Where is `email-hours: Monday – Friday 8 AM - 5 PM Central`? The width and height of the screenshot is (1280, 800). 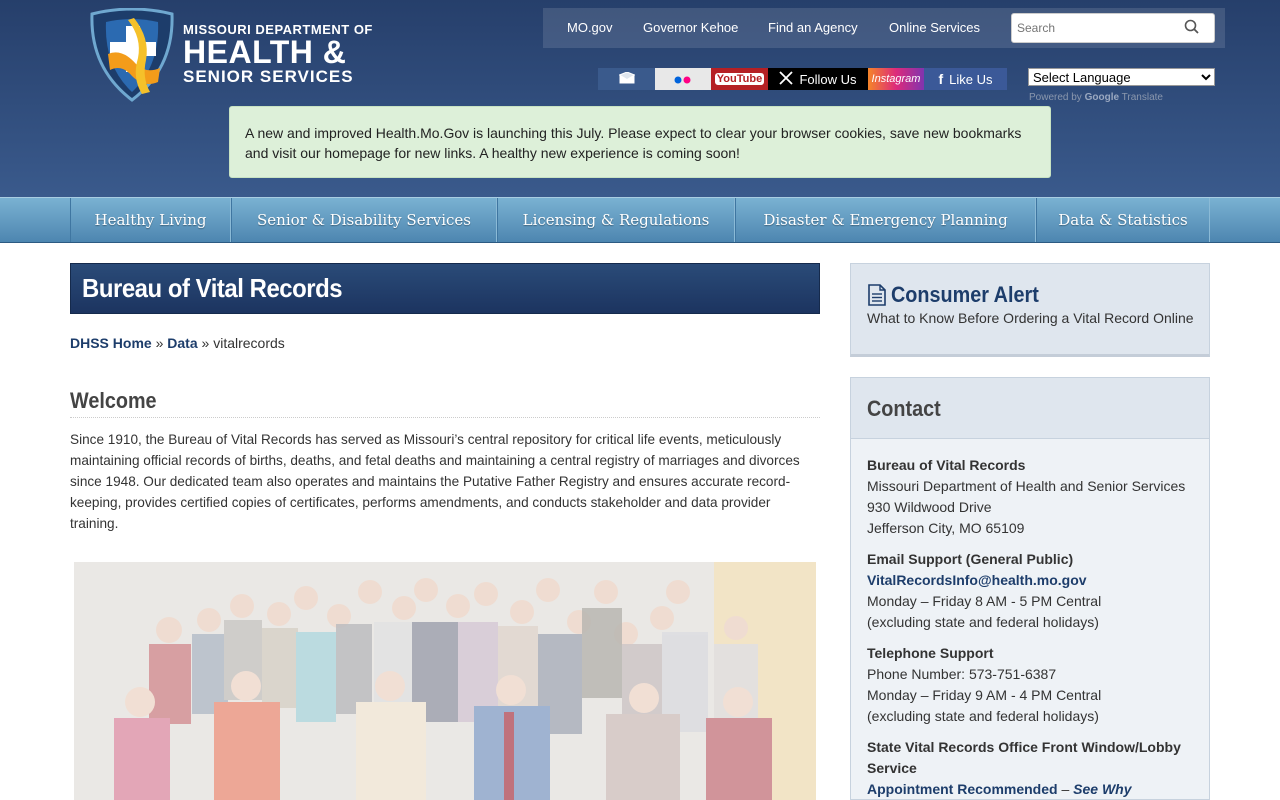
email-hours: Monday – Friday 8 AM - 5 PM Central is located at coordinates (984, 601).